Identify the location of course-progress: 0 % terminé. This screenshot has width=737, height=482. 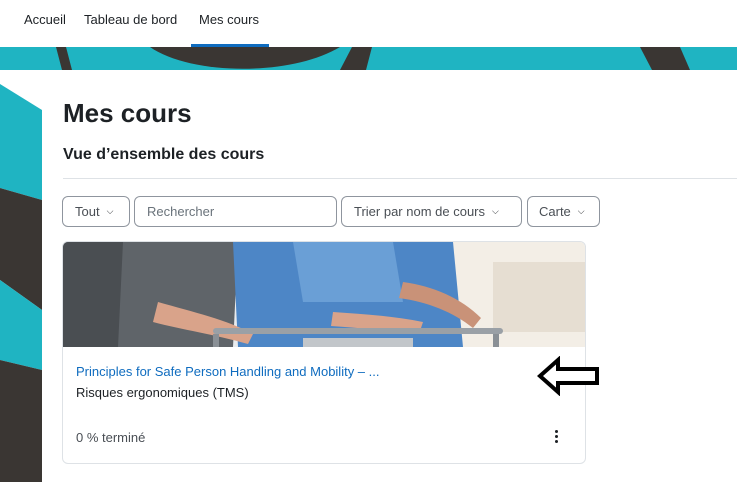
(111, 437).